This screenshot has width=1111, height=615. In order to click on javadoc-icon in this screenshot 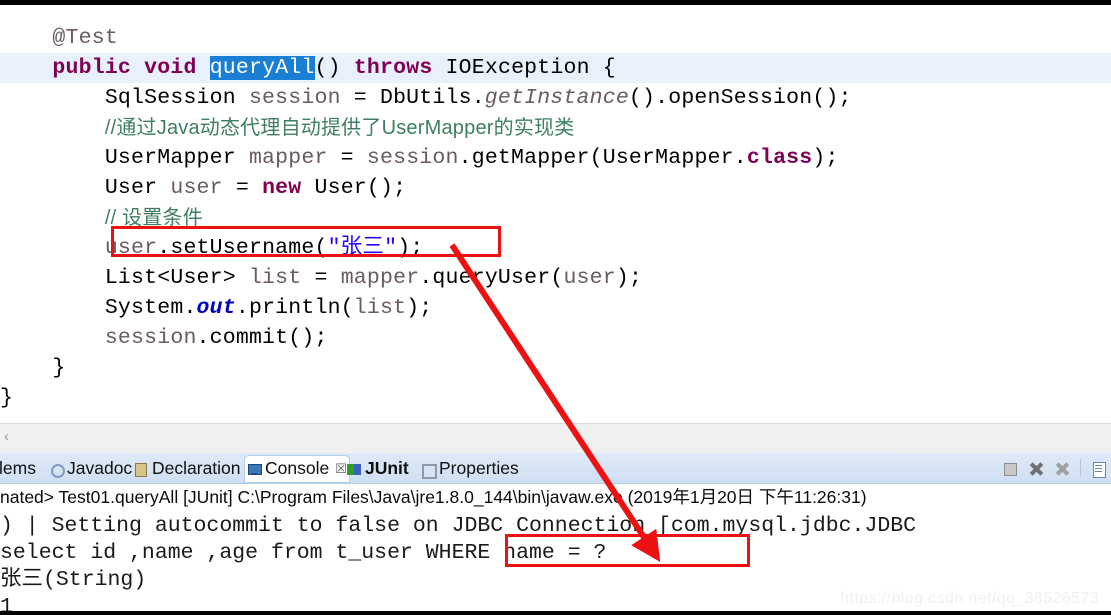, I will do `click(57, 470)`.